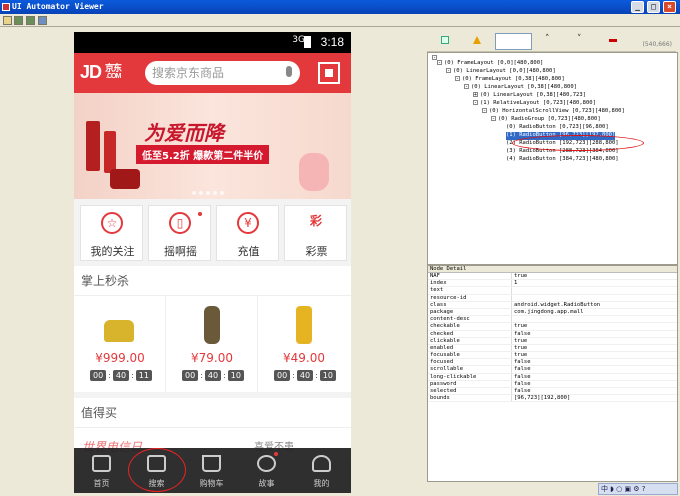 Image resolution: width=680 pixels, height=496 pixels. Describe the element at coordinates (212, 146) in the screenshot. I see `promo-banner: 为爱而降 低至5.2折 爆款第二件半价` at that location.